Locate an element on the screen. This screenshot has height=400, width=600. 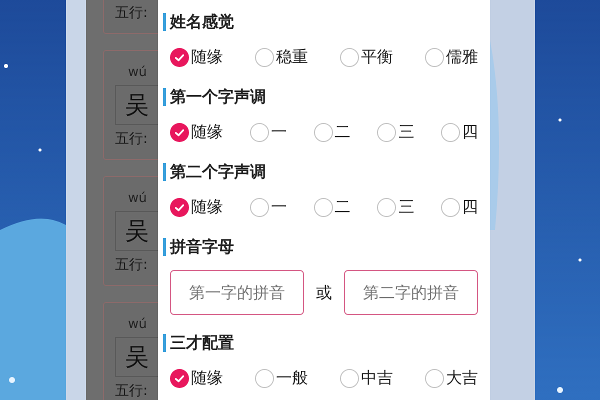
pinyin-input-field: 第一字的拼音 is located at coordinates (237, 292).